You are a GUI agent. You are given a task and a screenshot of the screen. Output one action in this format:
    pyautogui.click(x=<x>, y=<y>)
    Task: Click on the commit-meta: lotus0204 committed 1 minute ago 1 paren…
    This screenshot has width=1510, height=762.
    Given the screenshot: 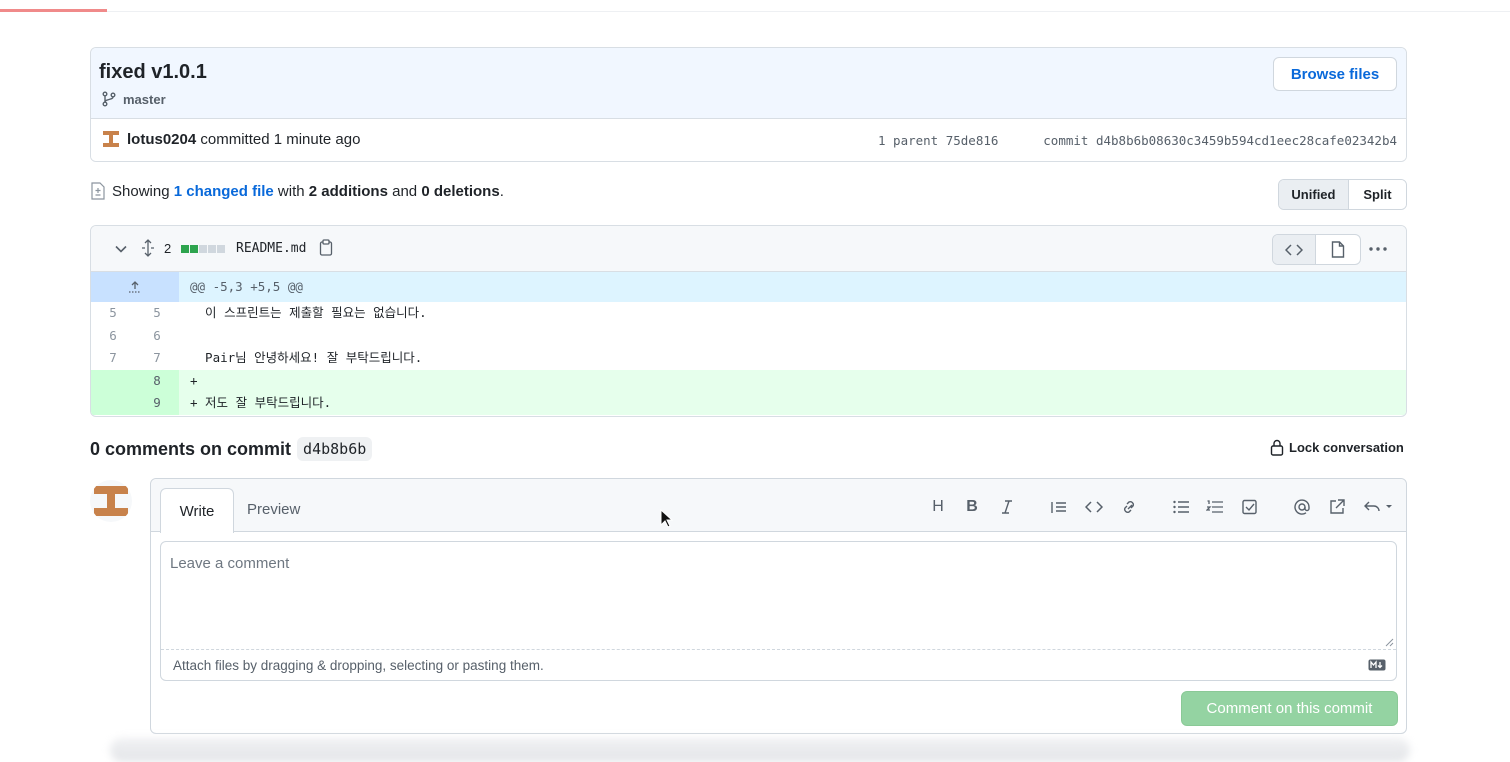 What is the action you would take?
    pyautogui.click(x=748, y=140)
    